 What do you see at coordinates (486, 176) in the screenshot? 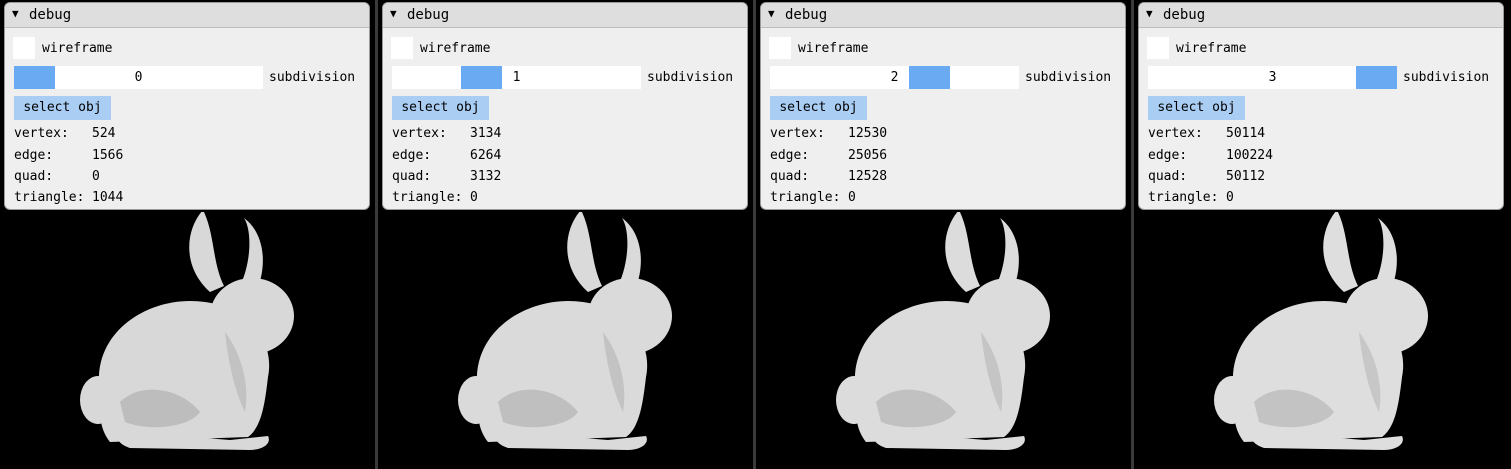
I see `stat-value-quad: 3132` at bounding box center [486, 176].